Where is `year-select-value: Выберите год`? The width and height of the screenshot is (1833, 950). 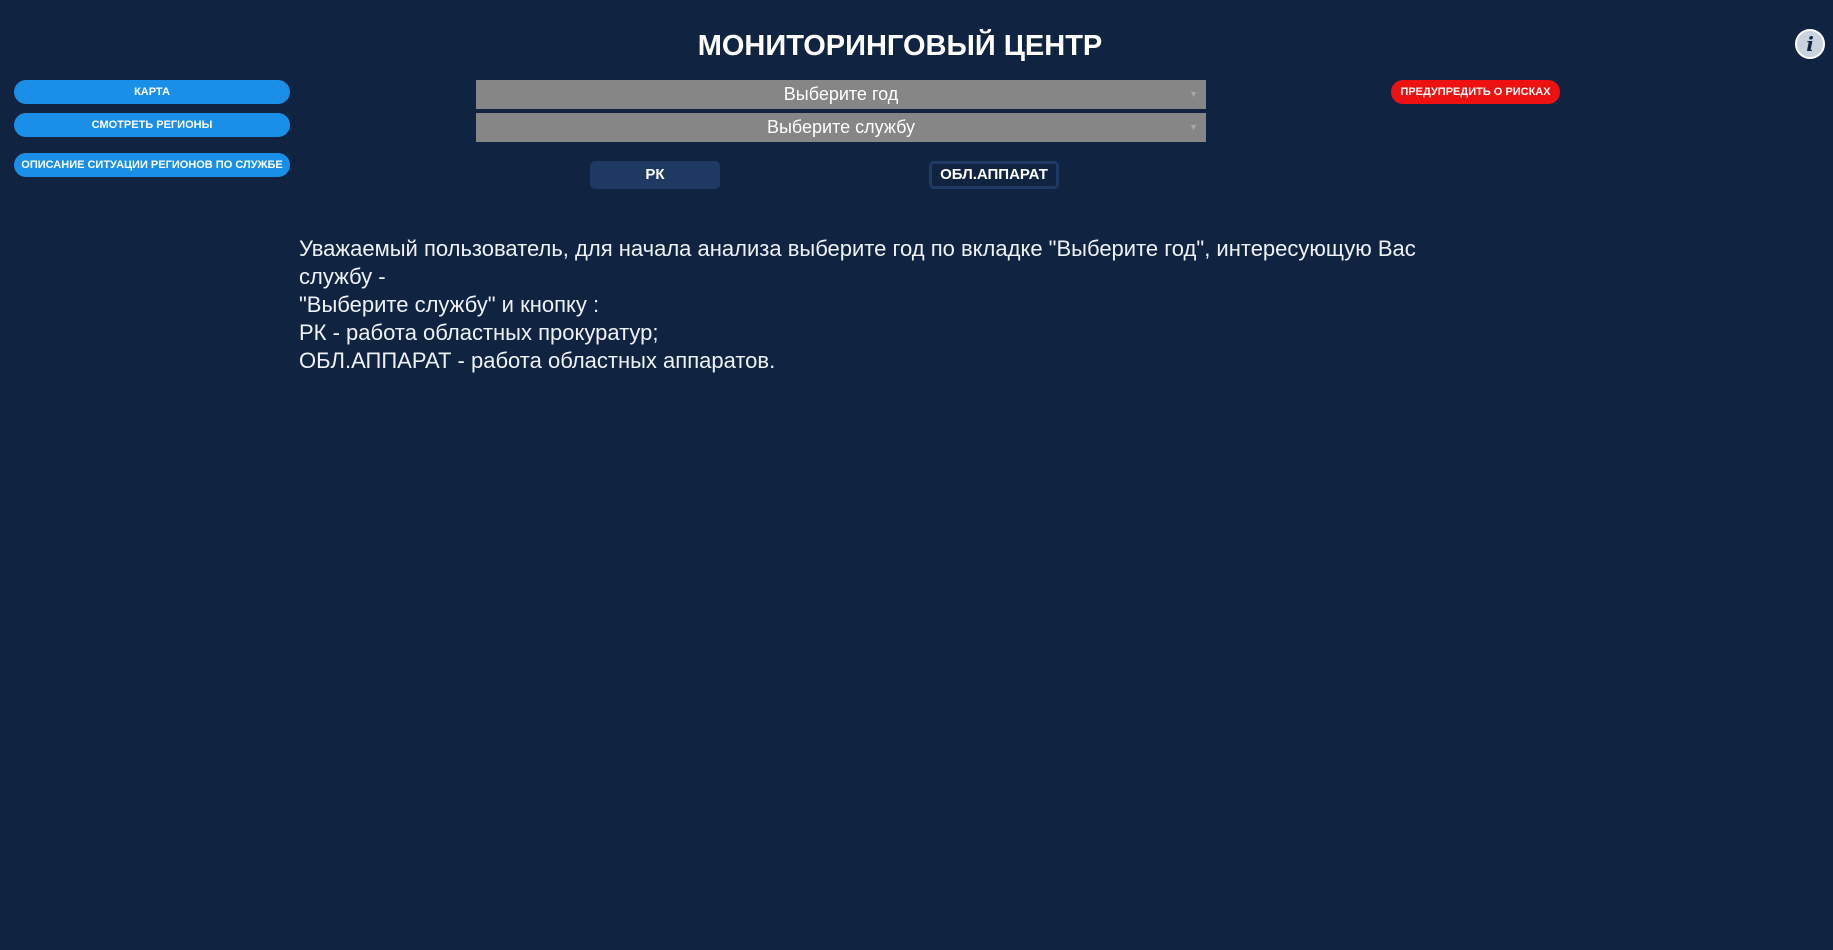 year-select-value: Выберите год is located at coordinates (841, 94).